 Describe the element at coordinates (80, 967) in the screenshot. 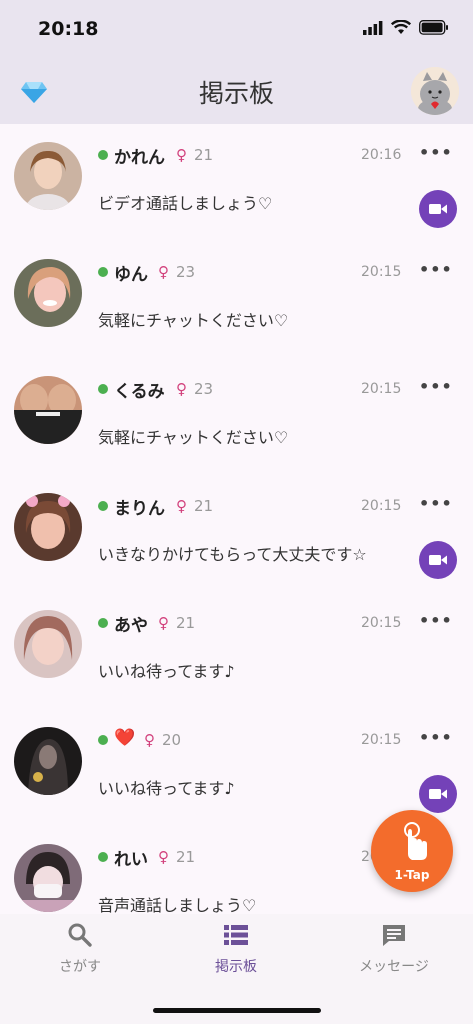

I see `tab-search-label: さがす` at that location.